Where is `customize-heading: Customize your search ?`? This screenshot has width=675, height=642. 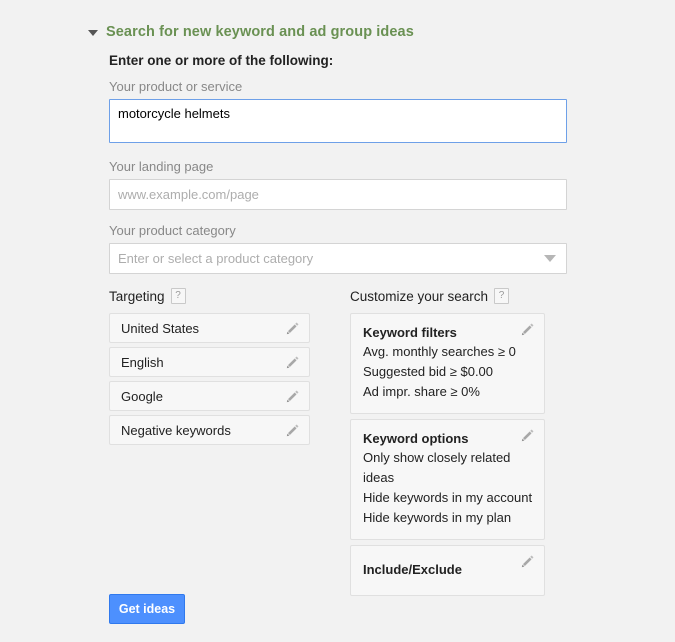 customize-heading: Customize your search ? is located at coordinates (447, 296).